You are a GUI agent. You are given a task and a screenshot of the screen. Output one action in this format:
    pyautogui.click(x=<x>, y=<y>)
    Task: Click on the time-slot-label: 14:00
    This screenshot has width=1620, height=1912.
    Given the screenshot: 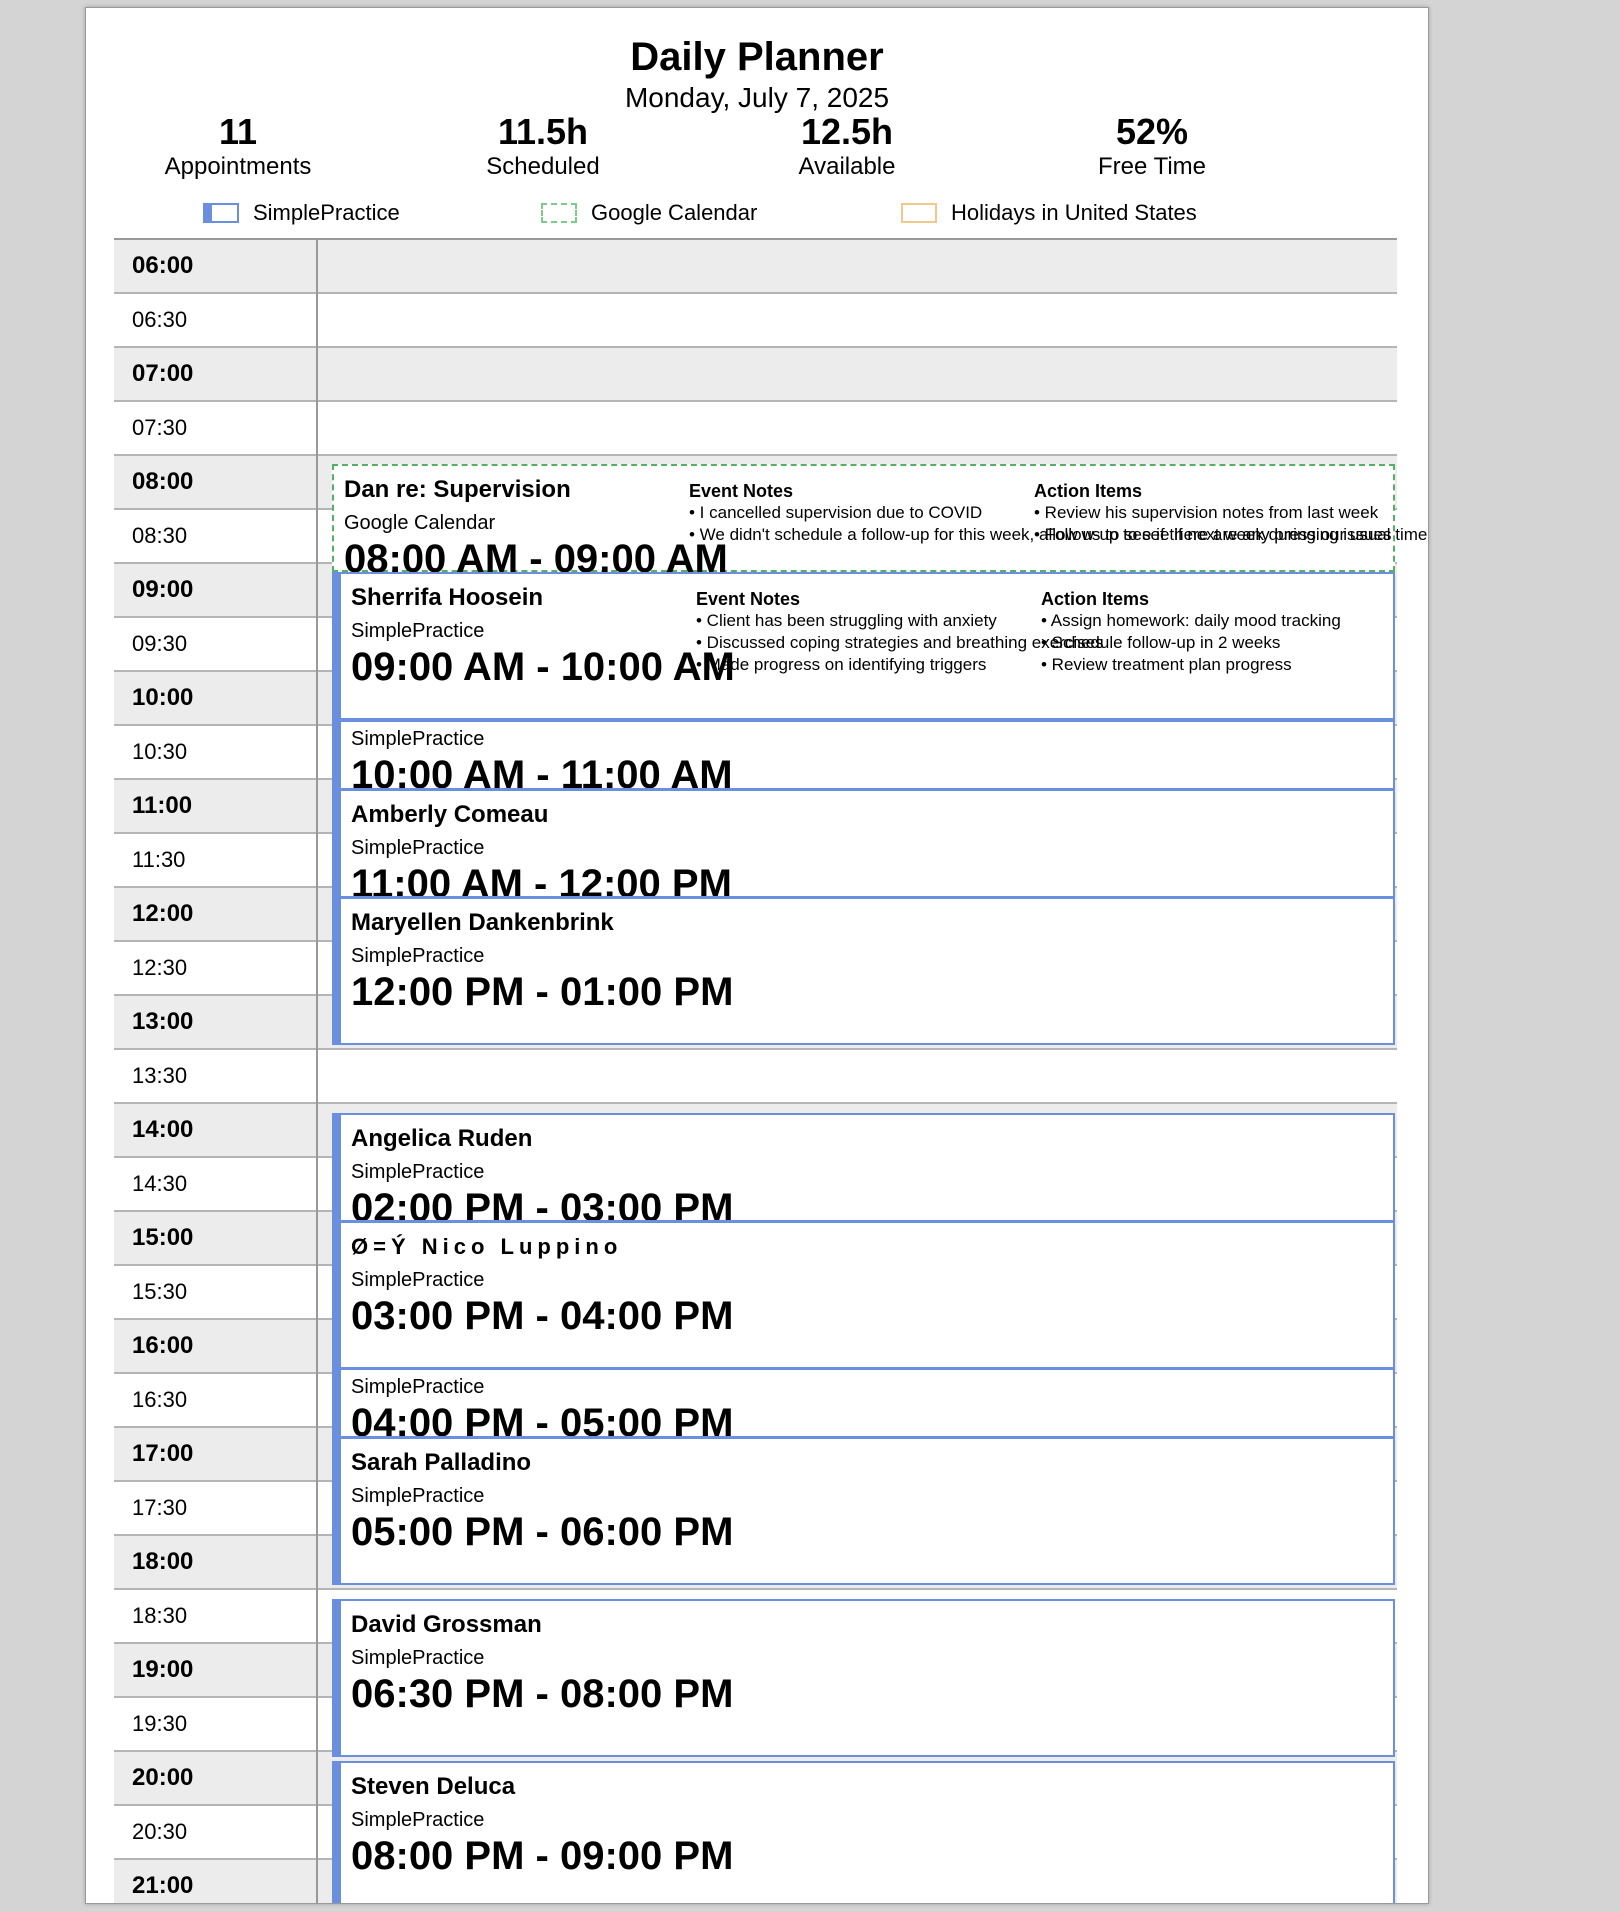 What is the action you would take?
    pyautogui.click(x=163, y=1129)
    